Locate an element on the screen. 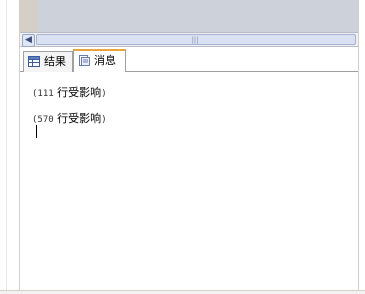 The width and height of the screenshot is (365, 294). query-editor-area is located at coordinates (189, 16).